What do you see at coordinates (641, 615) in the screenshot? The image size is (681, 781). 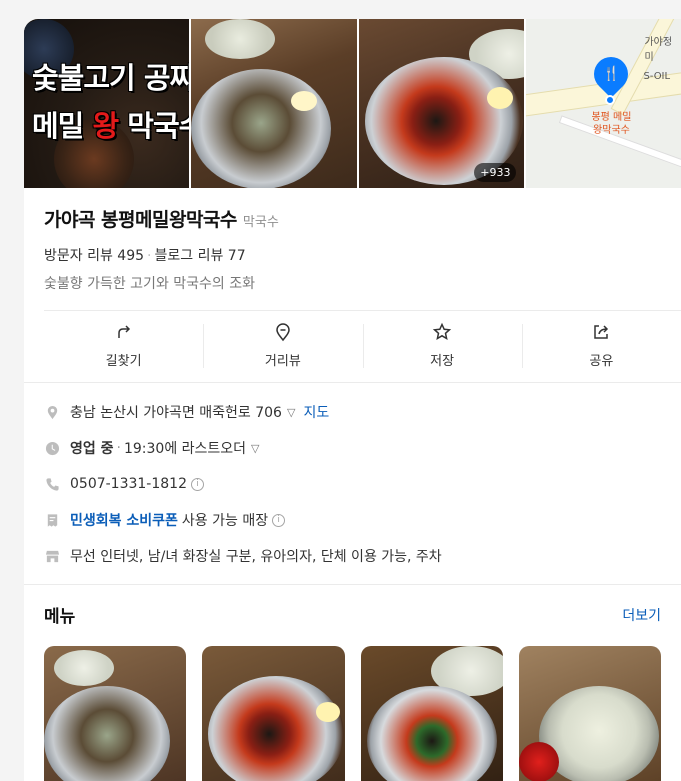 I see `more-link: 더보기` at bounding box center [641, 615].